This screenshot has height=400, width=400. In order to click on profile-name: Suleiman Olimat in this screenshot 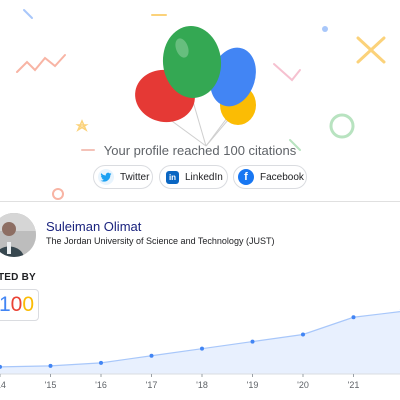, I will do `click(93, 226)`.